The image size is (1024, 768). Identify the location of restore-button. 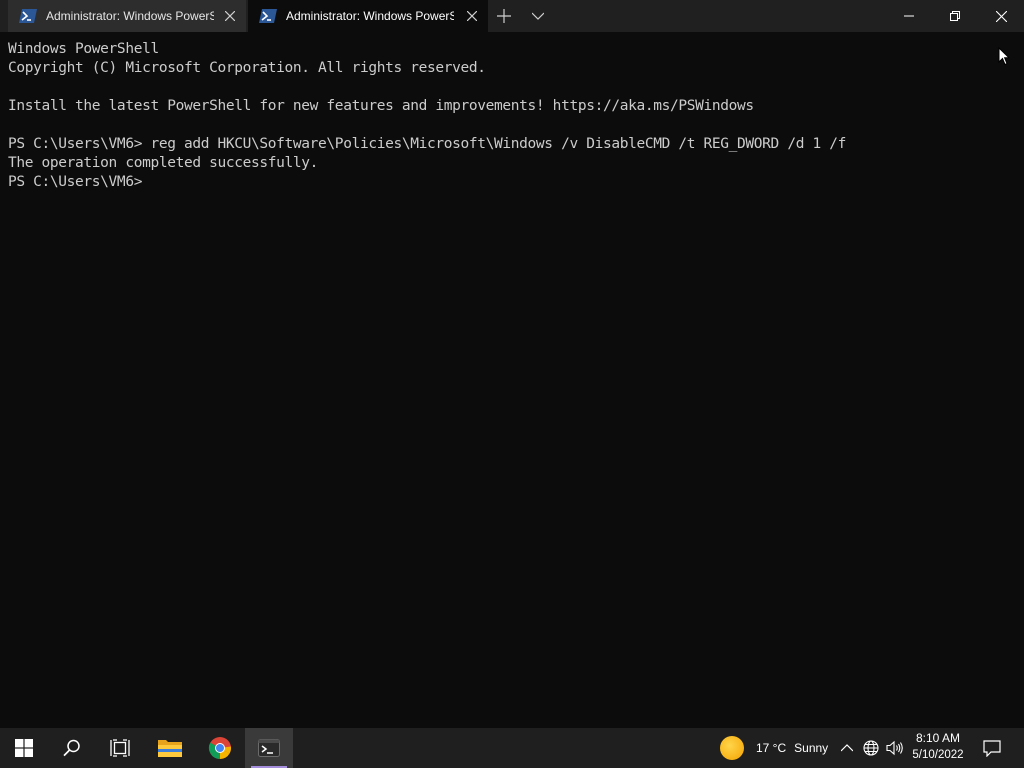
(955, 16).